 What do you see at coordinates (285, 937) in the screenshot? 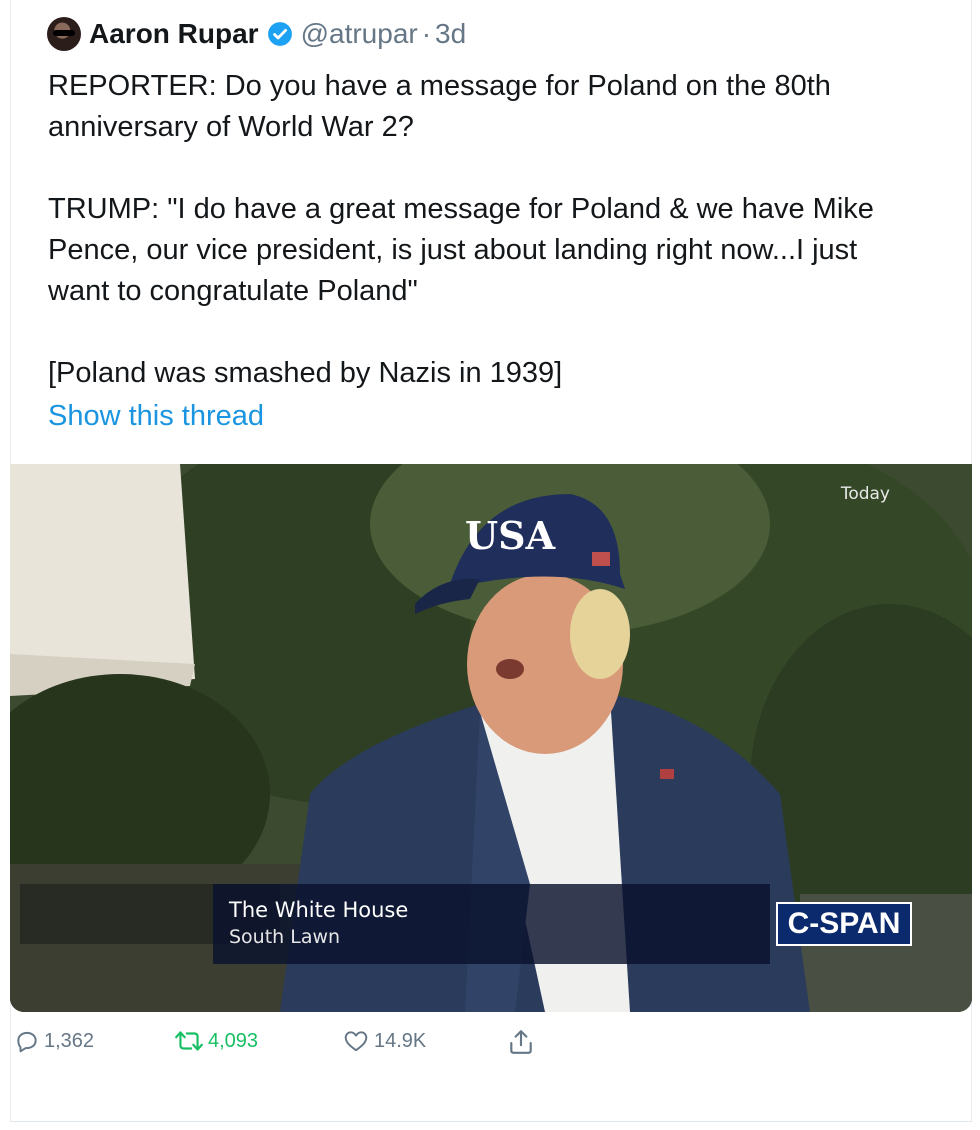
I see `location-line2: South Lawn` at bounding box center [285, 937].